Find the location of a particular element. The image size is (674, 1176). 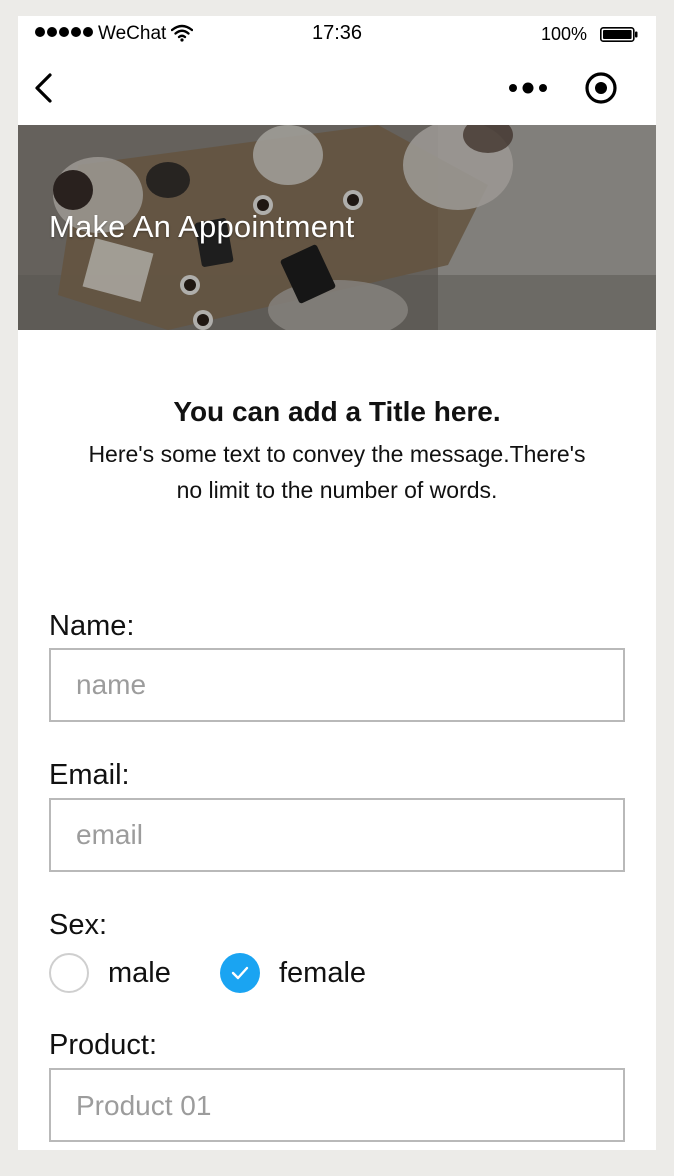

nav-bar is located at coordinates (337, 88).